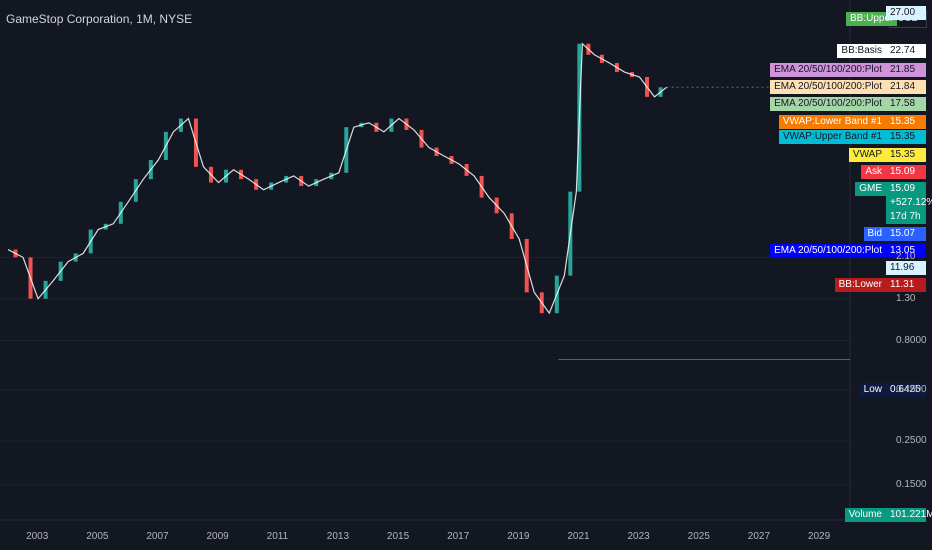  Describe the element at coordinates (819, 536) in the screenshot. I see `x-tick-label: 2029` at that location.